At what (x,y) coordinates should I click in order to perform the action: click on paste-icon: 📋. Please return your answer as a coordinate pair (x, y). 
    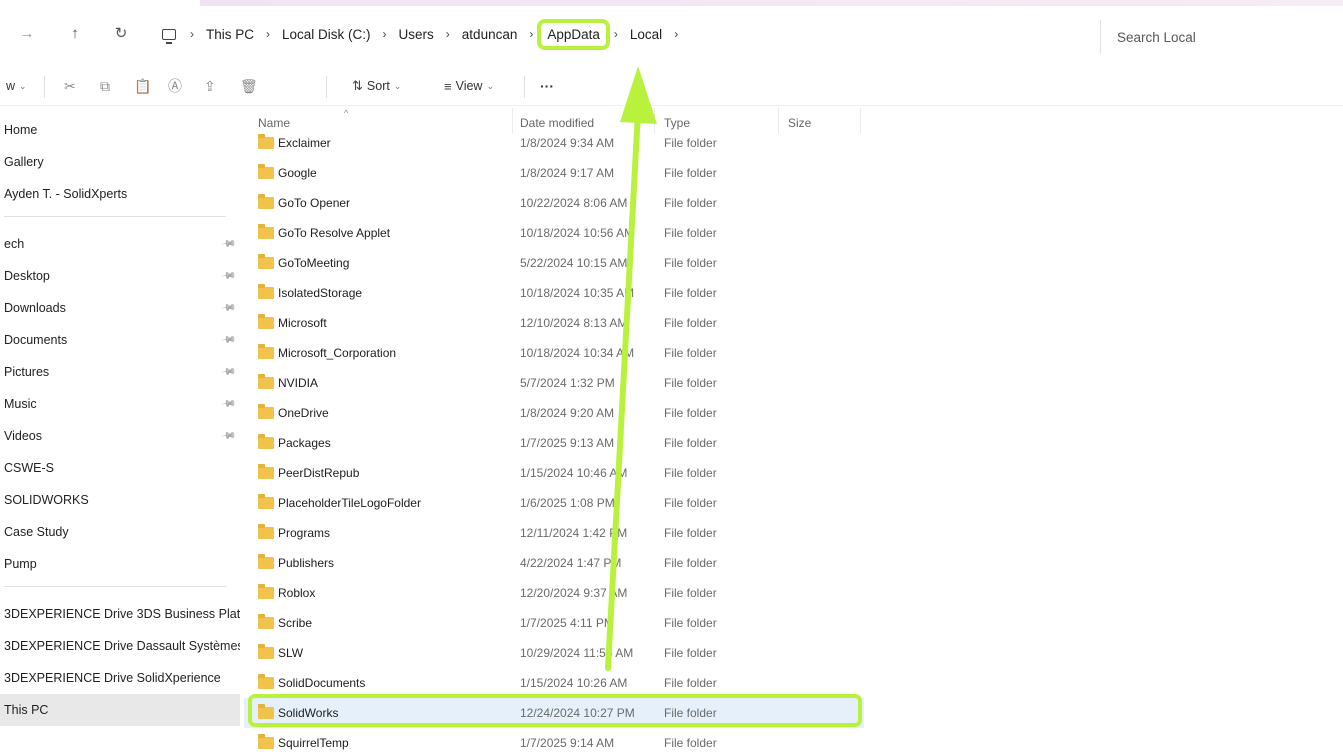
    Looking at the image, I should click on (142, 86).